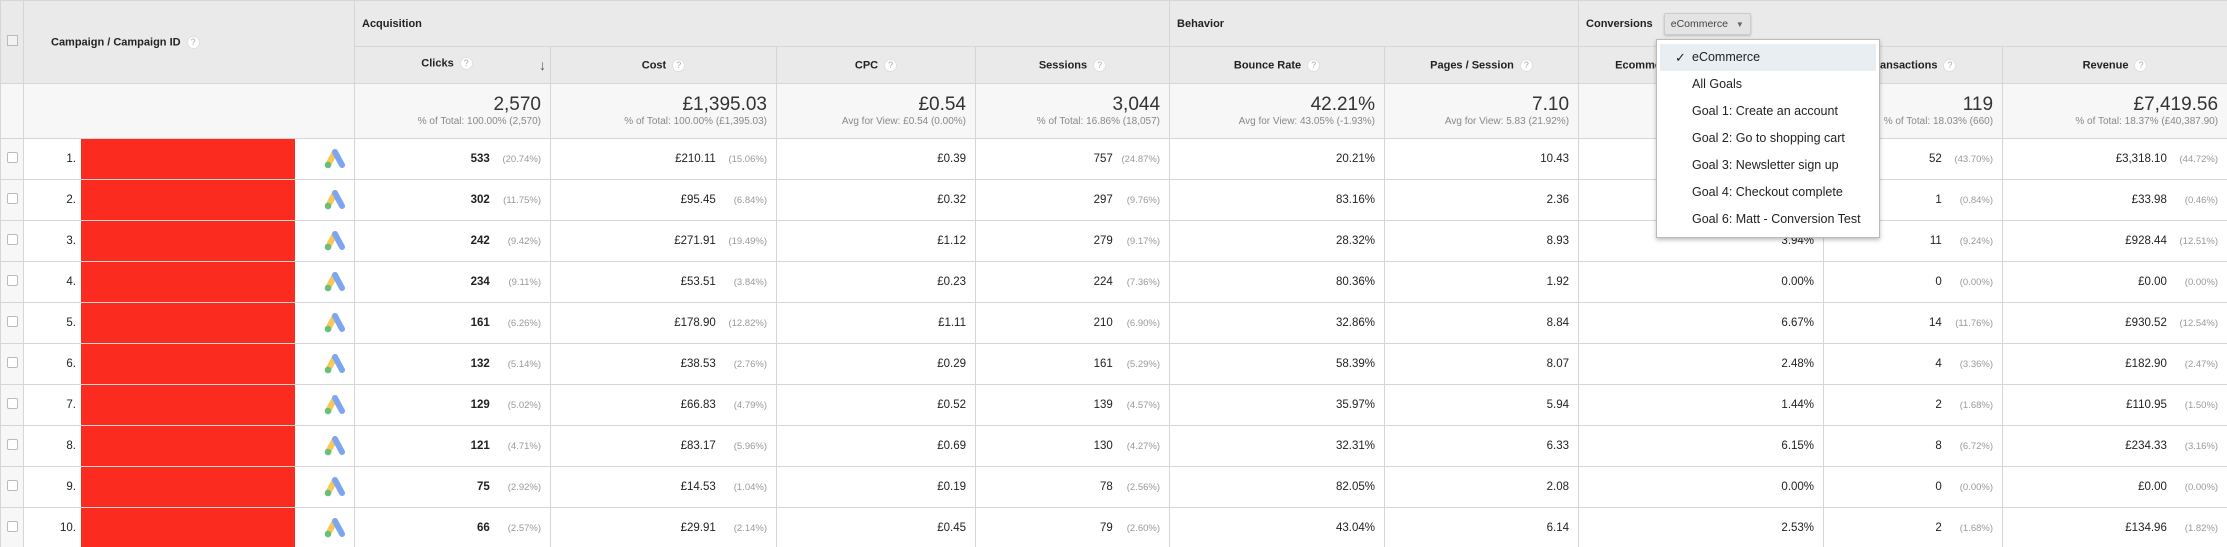 The image size is (2227, 547). I want to click on value: 20.21%, so click(1356, 159).